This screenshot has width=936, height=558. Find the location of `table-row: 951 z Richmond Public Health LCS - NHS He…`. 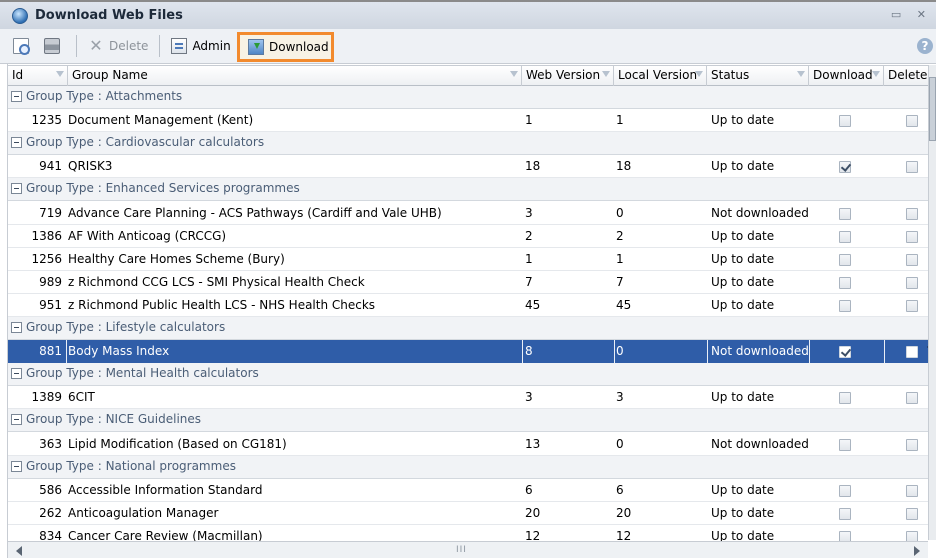

table-row: 951 z Richmond Public Health LCS - NHS He… is located at coordinates (468, 305).